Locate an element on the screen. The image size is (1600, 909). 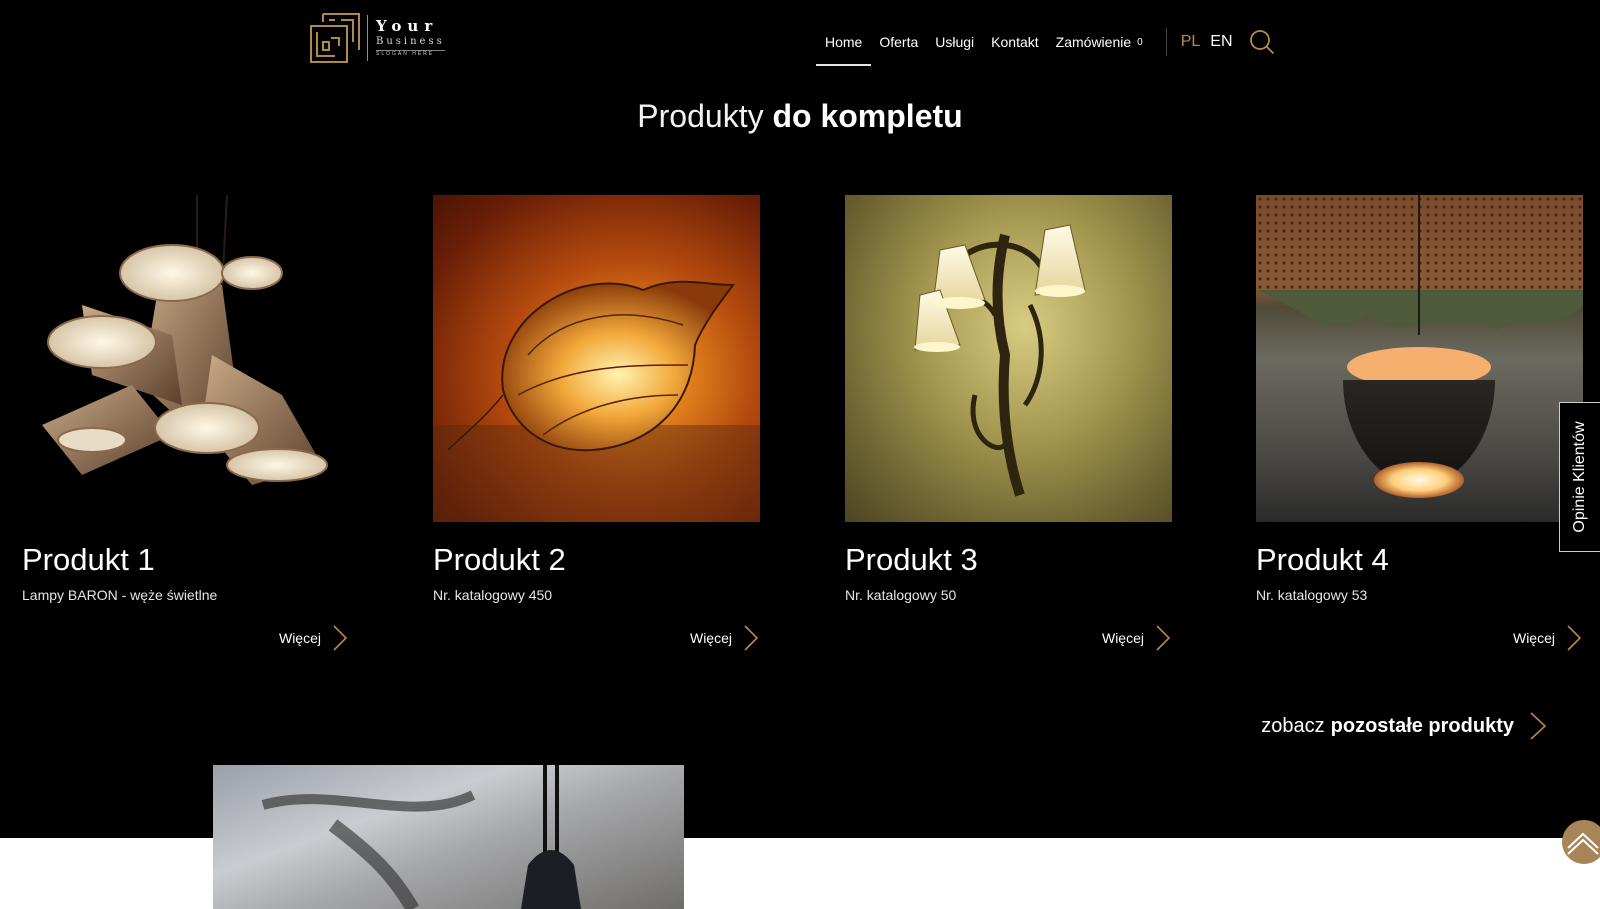
product-card: Produkt 2 Nr. katalogowy 450 Więcej is located at coordinates (596, 423).